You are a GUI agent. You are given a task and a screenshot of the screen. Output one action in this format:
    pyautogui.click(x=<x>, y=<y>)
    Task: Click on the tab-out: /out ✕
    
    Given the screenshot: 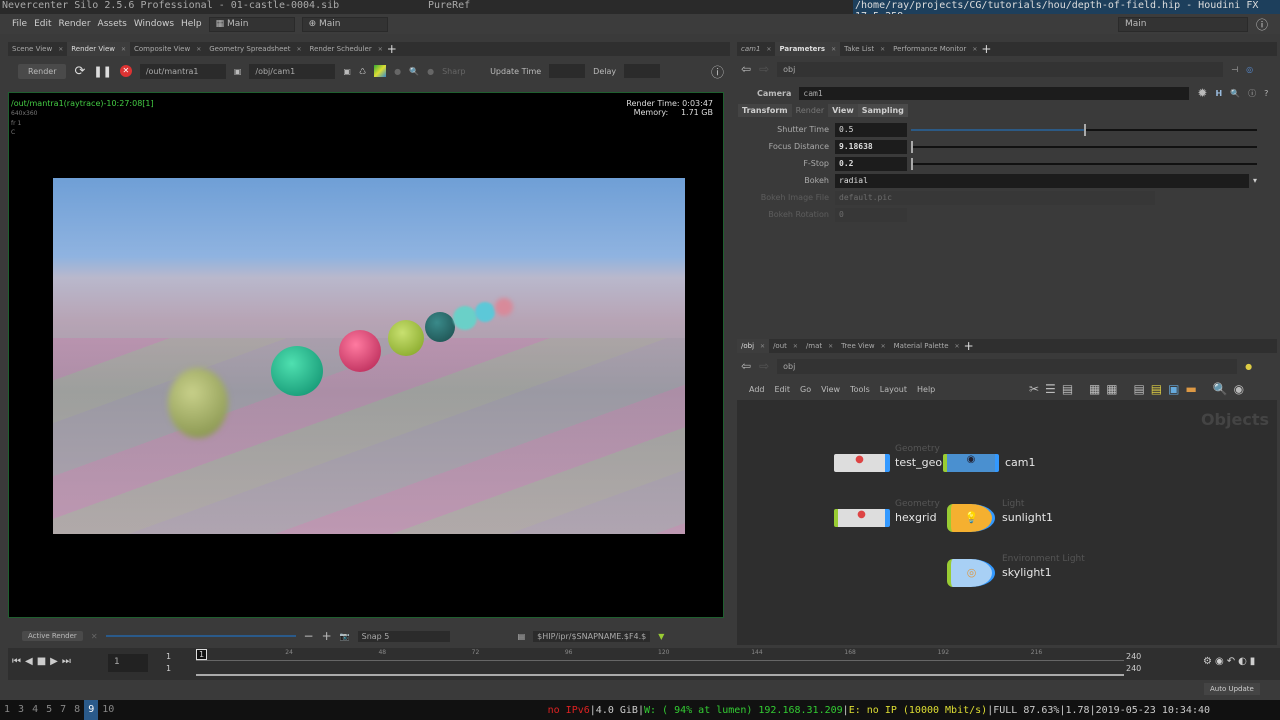 What is the action you would take?
    pyautogui.click(x=785, y=346)
    